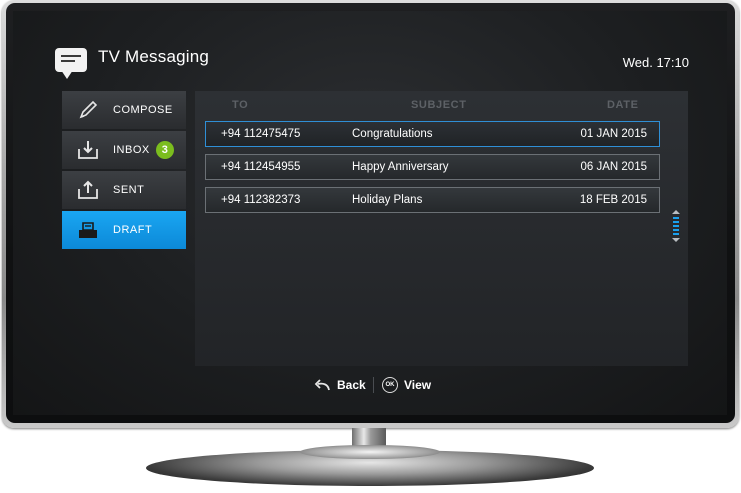 The width and height of the screenshot is (741, 493). Describe the element at coordinates (400, 167) in the screenshot. I see `message-subject: Happy Anniversary` at that location.